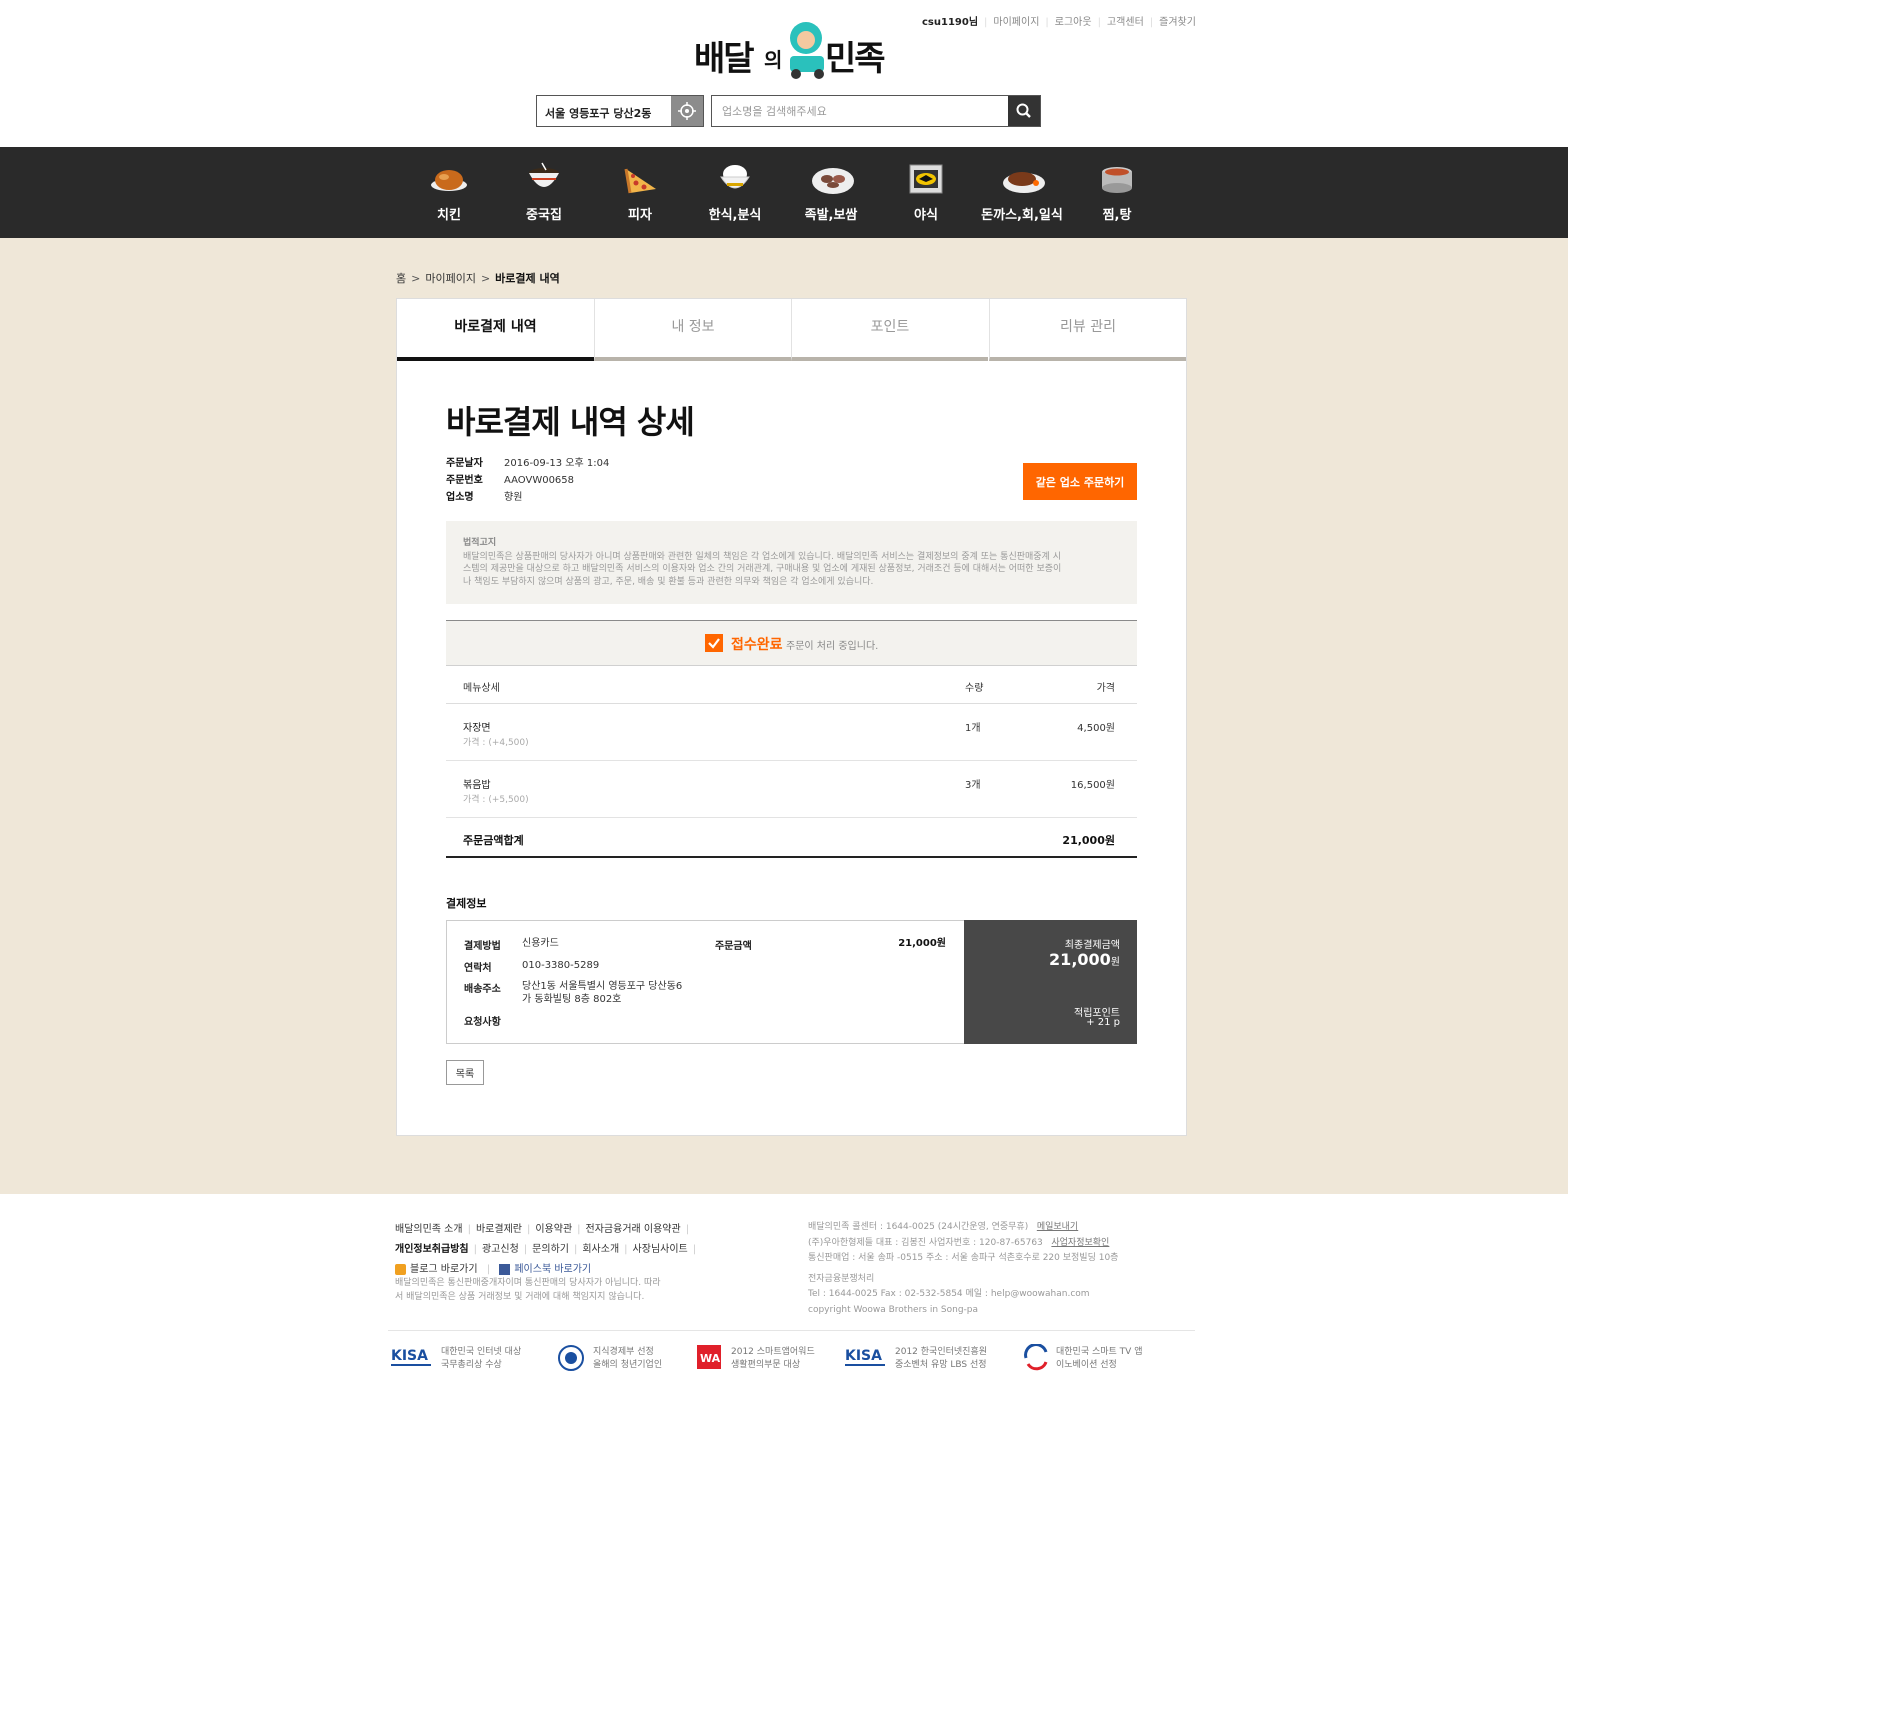 This screenshot has height=1726, width=1903. What do you see at coordinates (735, 192) in the screenshot?
I see `category-korean: 한식,분식` at bounding box center [735, 192].